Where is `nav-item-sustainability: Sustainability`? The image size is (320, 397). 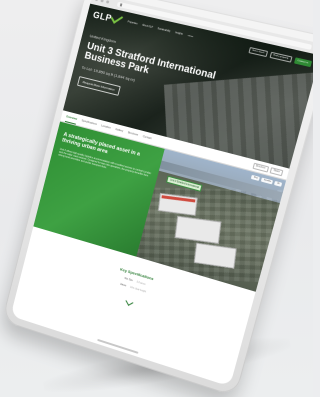
nav-item-sustainability: Sustainability is located at coordinates (163, 30).